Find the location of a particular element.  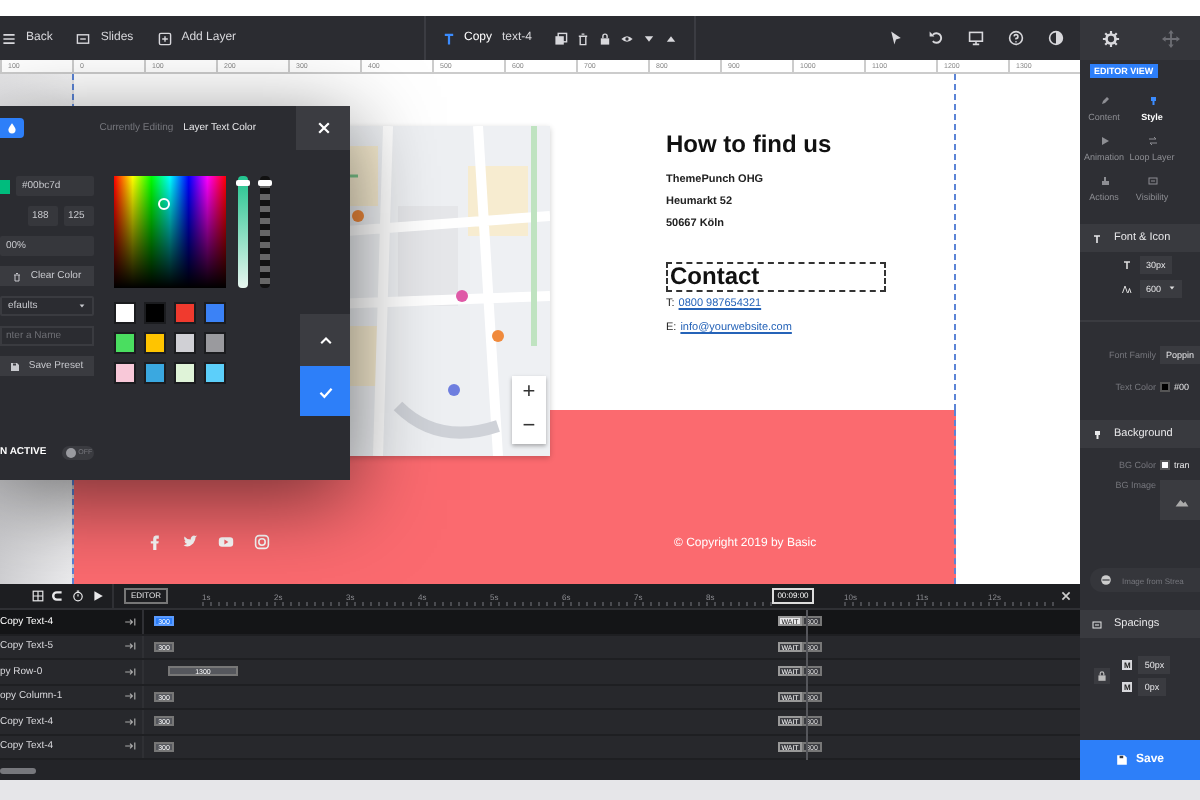

caret-down-icon is located at coordinates (649, 38).